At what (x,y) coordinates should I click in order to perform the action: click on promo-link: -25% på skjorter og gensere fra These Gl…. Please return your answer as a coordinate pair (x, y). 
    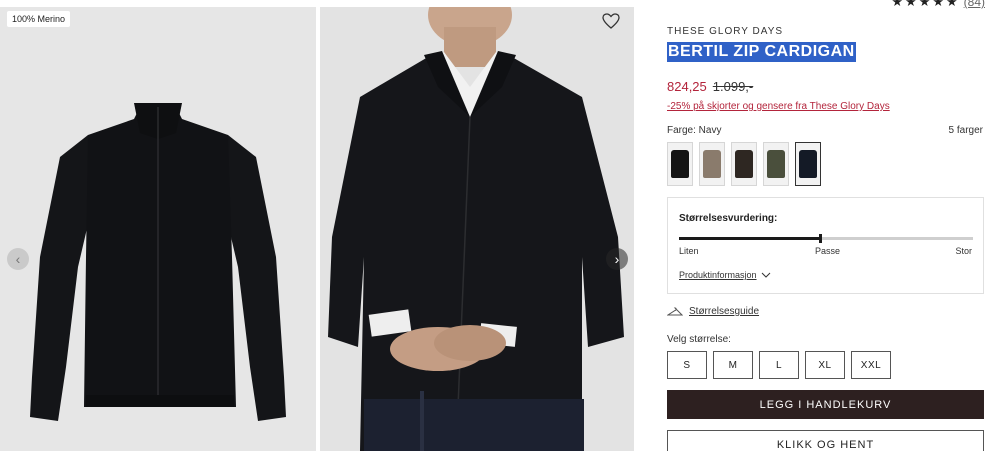
    Looking at the image, I should click on (778, 106).